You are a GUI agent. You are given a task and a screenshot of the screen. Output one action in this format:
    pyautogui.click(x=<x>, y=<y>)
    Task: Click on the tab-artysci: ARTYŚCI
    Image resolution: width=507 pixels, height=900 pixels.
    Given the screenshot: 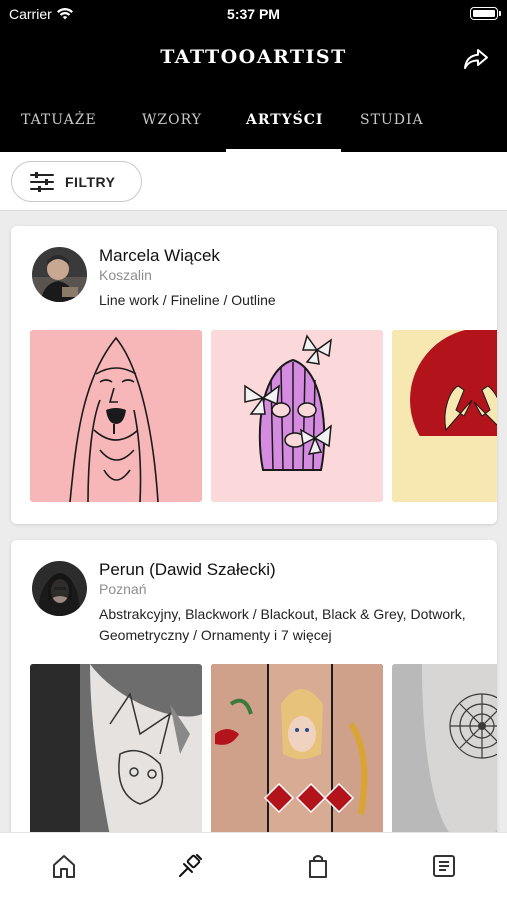 What is the action you would take?
    pyautogui.click(x=284, y=120)
    